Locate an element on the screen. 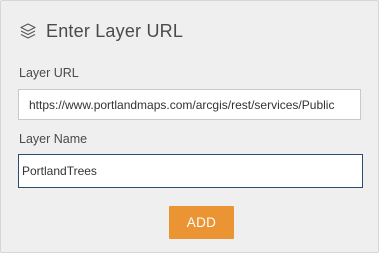 Image resolution: width=379 pixels, height=253 pixels. layer-name-label: Layer Name is located at coordinates (53, 139).